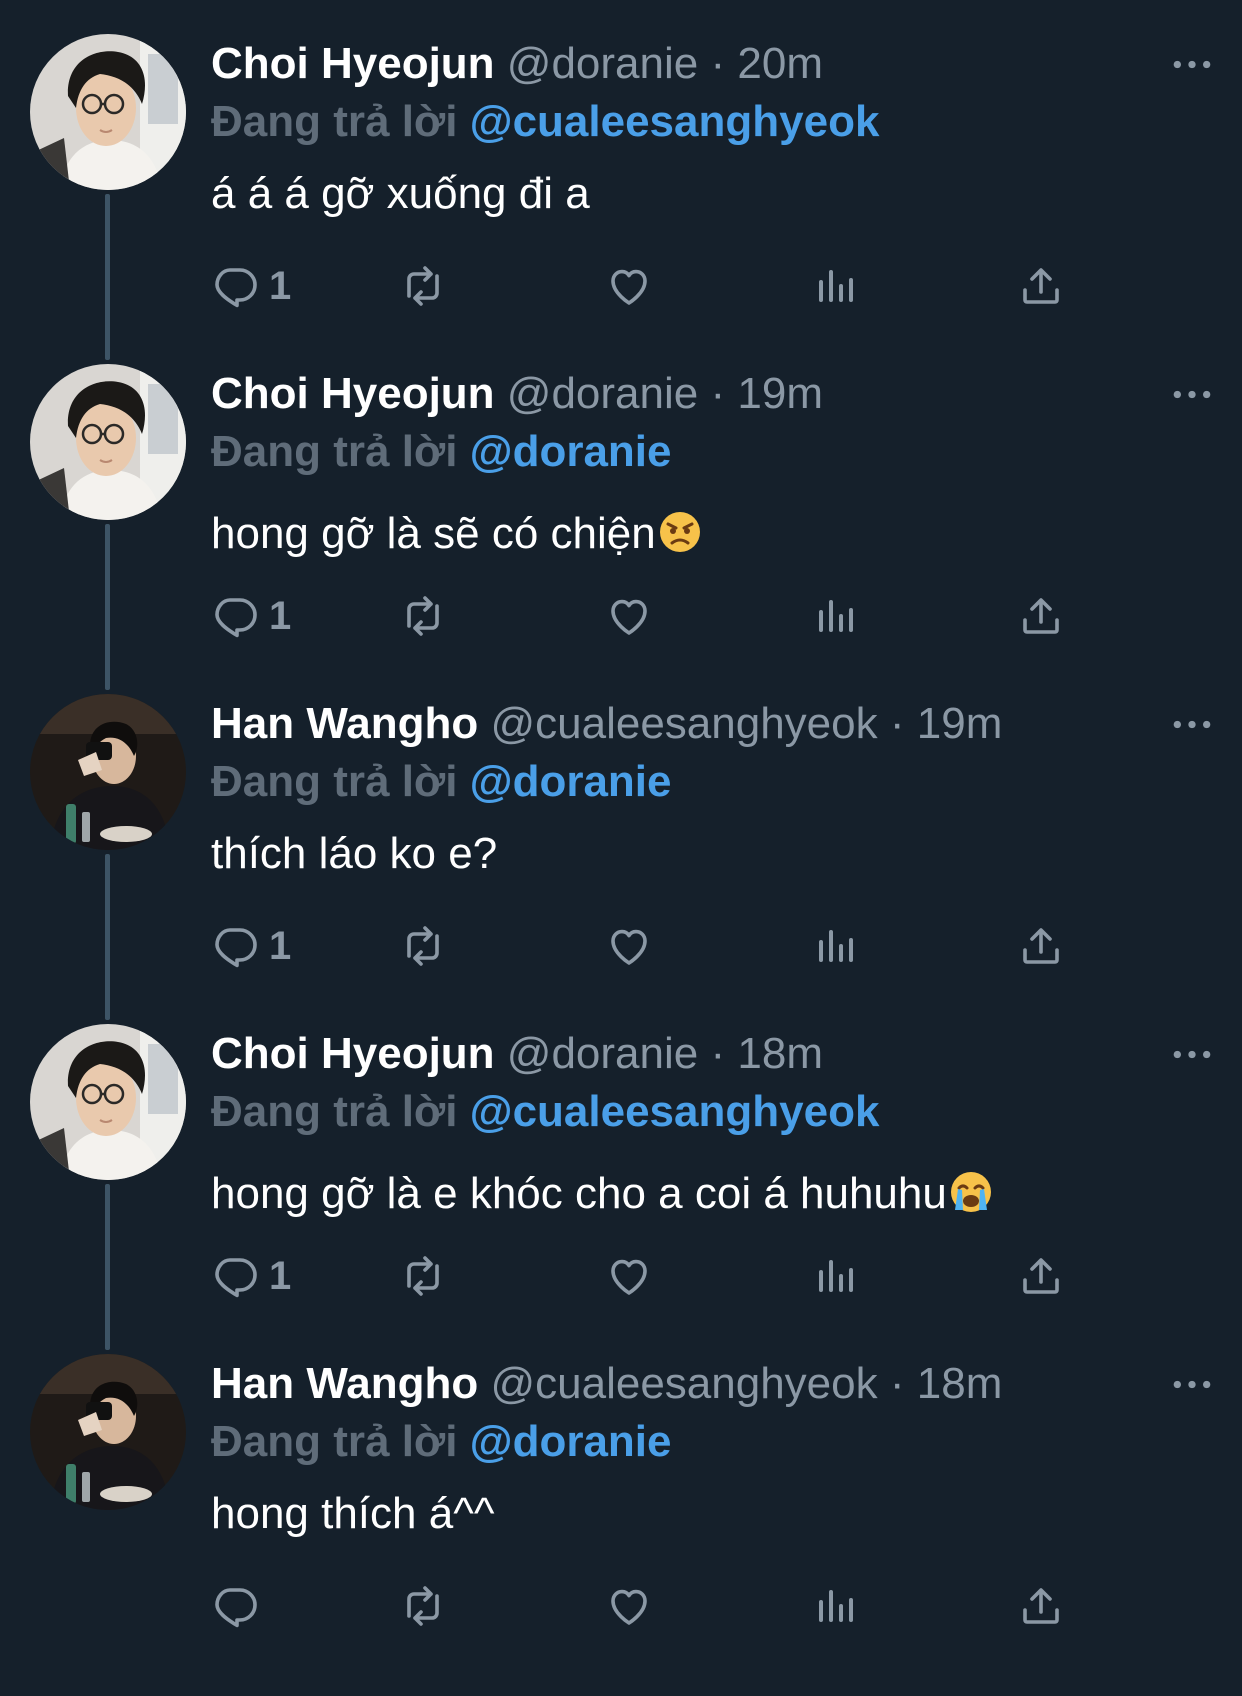 The image size is (1242, 1696). Describe the element at coordinates (456, 534) in the screenshot. I see `tweet-text: hong gỡ là sẽ có chiện` at that location.